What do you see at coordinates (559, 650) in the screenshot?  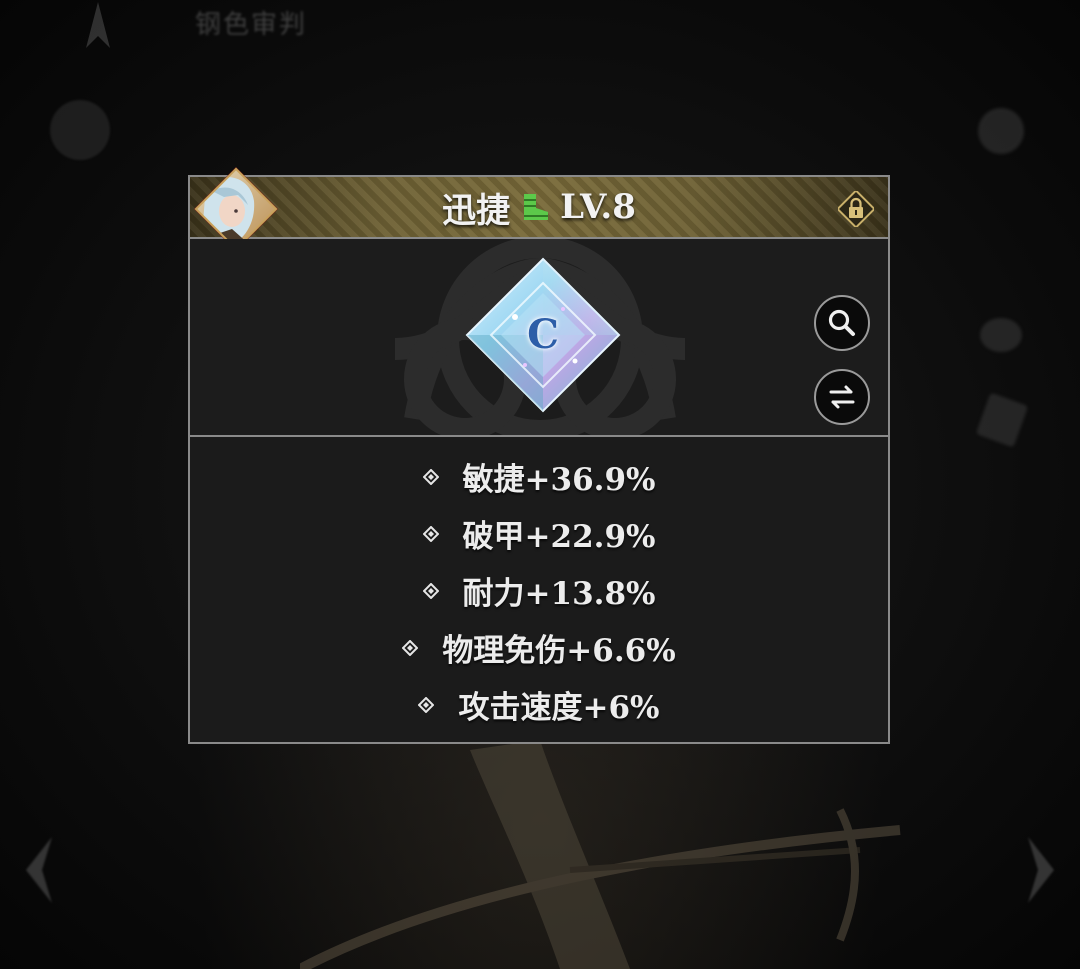 I see `stat-text: 物理免伤+6.6%` at bounding box center [559, 650].